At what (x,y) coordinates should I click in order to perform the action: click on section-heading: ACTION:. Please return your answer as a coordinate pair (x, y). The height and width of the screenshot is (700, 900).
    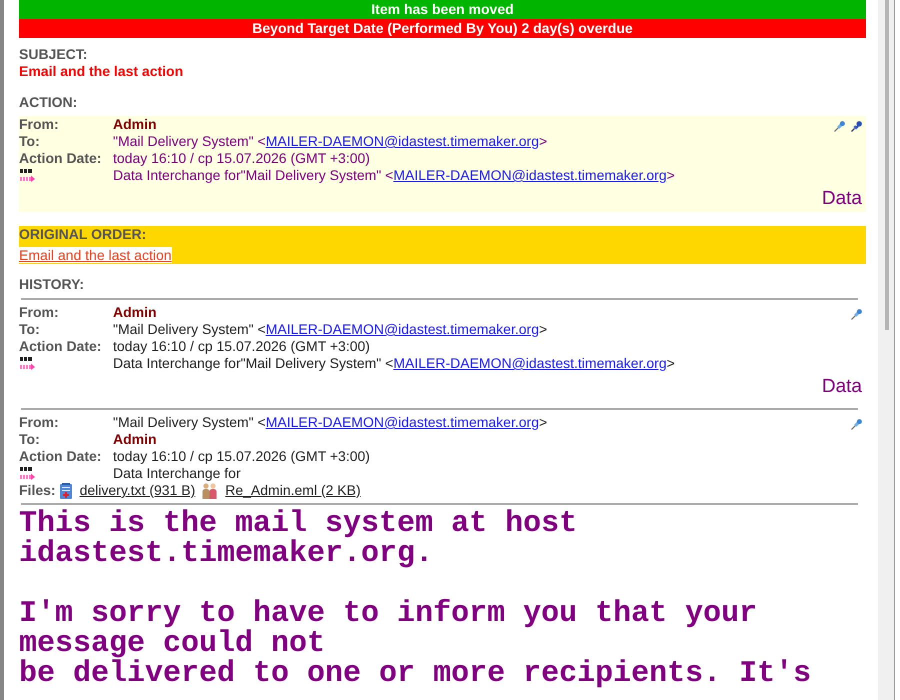
    Looking at the image, I should click on (48, 102).